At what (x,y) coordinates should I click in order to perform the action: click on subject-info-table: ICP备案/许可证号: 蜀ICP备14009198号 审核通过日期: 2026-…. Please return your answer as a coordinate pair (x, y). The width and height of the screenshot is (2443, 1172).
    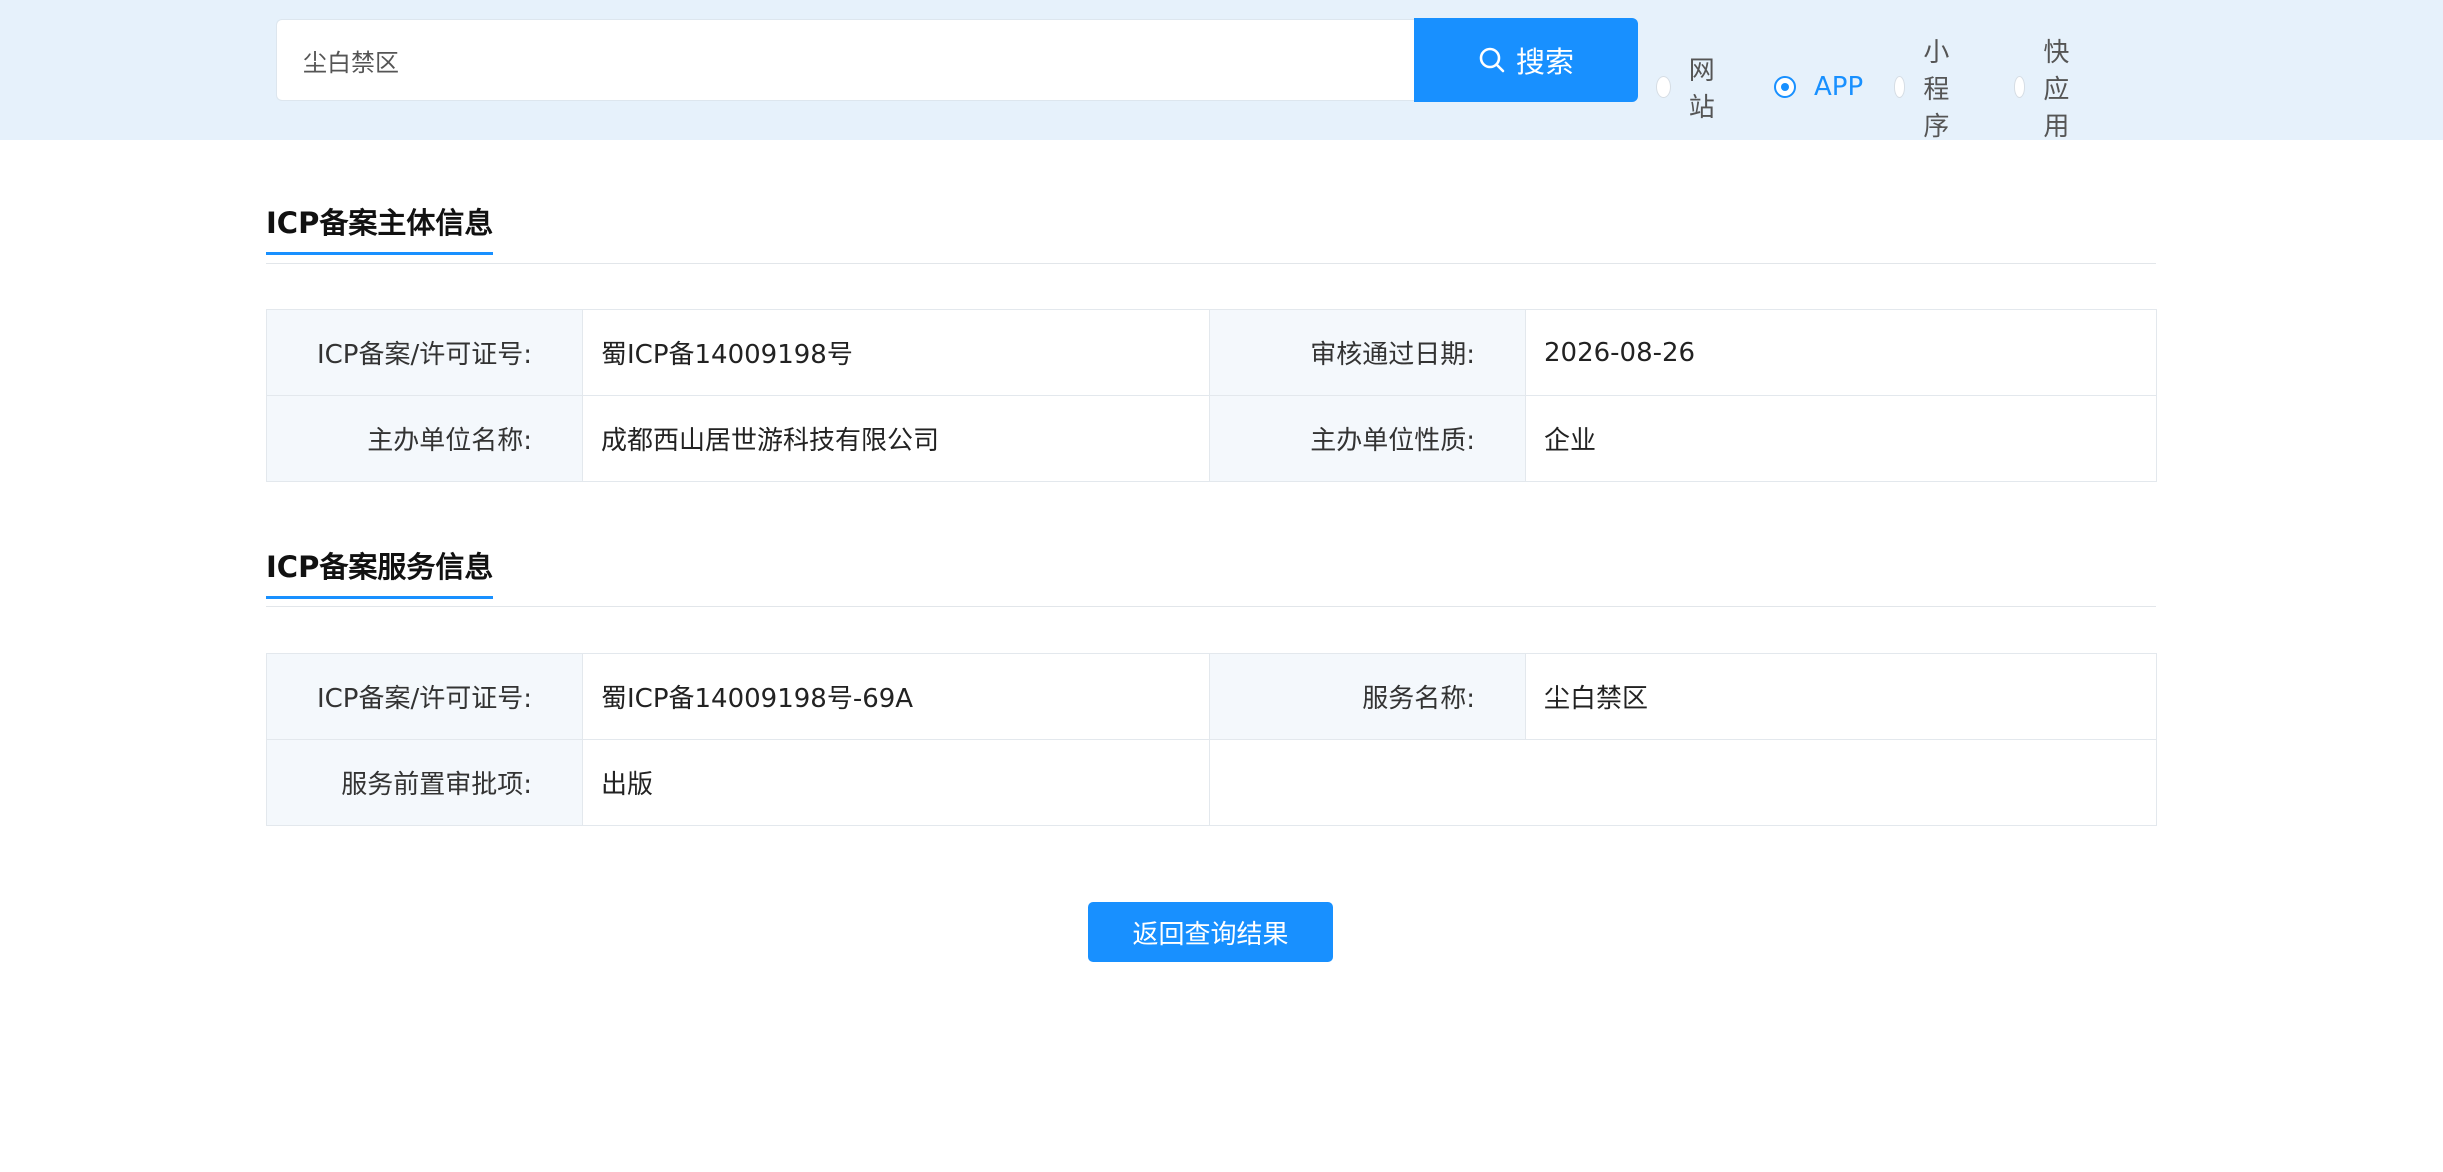
    Looking at the image, I should click on (1211, 395).